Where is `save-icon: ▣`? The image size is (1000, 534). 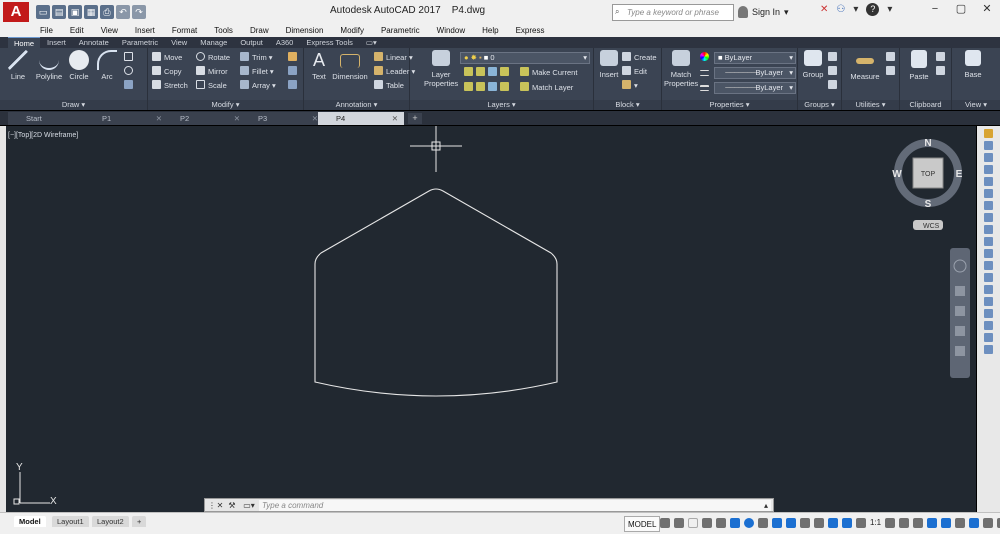
save-icon: ▣ is located at coordinates (75, 12).